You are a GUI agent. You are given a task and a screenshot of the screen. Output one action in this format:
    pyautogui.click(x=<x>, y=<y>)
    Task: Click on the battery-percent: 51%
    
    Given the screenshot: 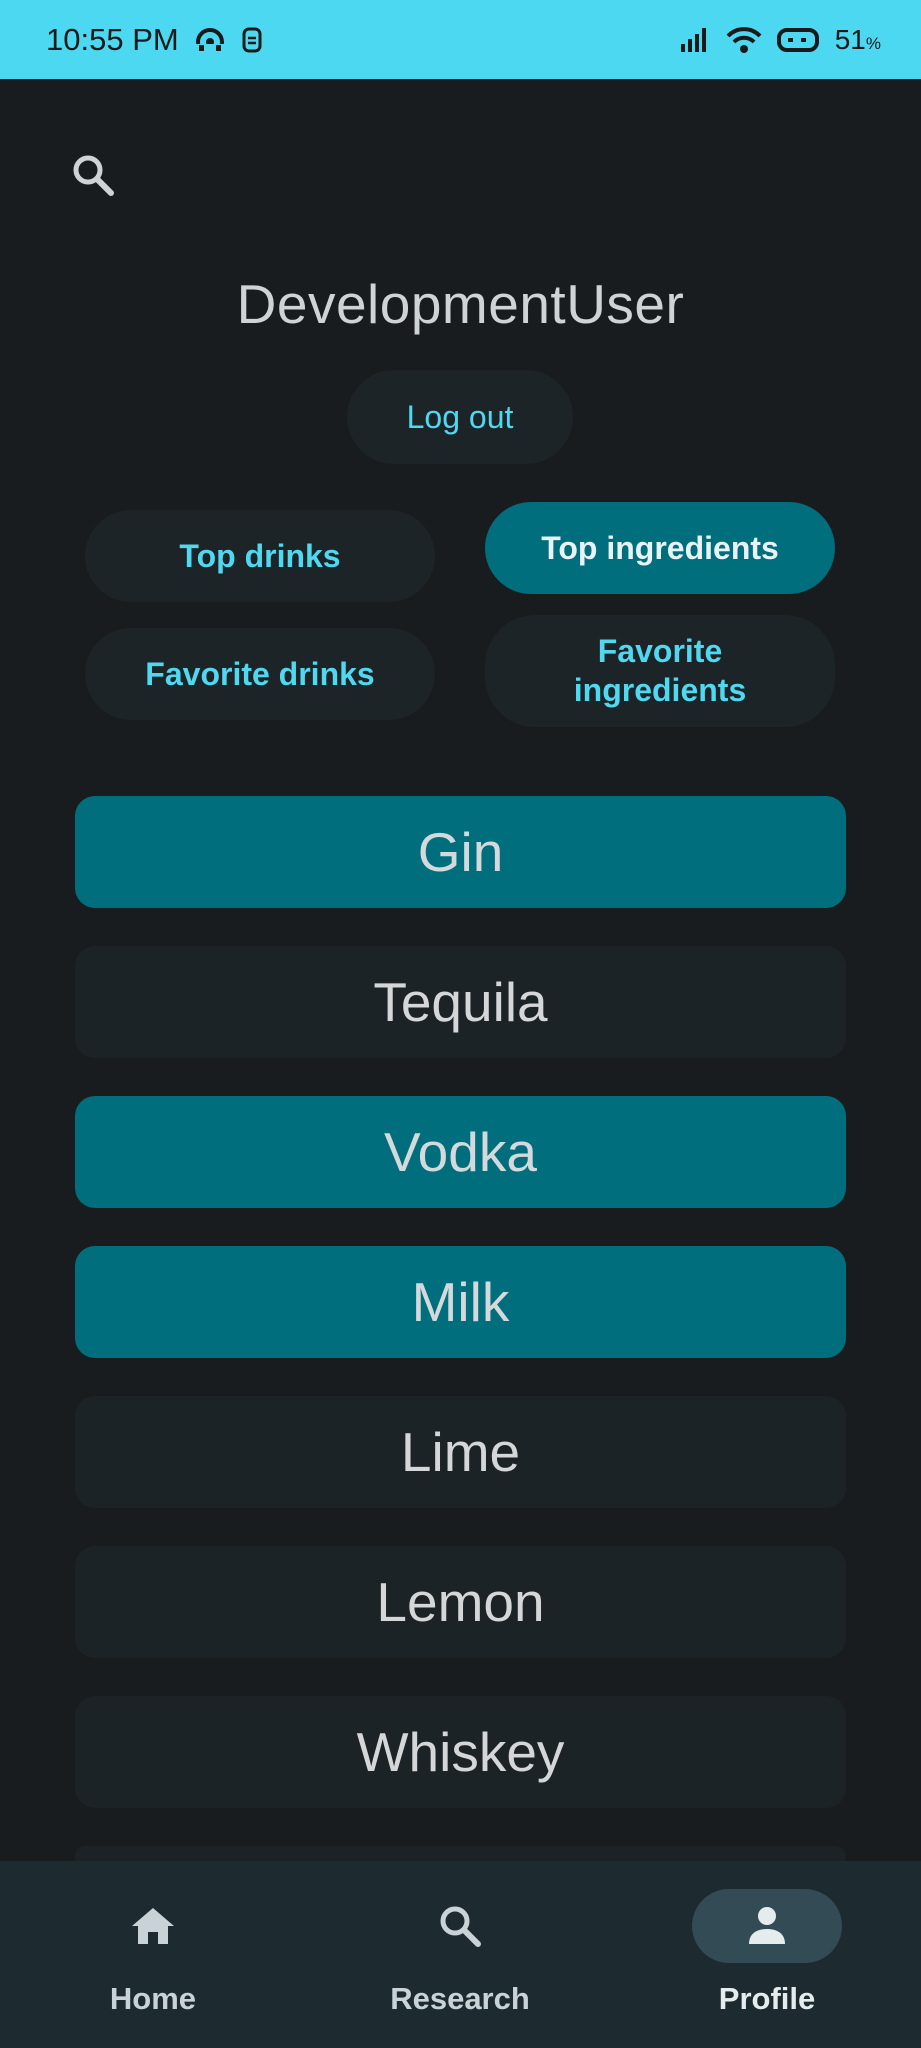 What is the action you would take?
    pyautogui.click(x=857, y=39)
    